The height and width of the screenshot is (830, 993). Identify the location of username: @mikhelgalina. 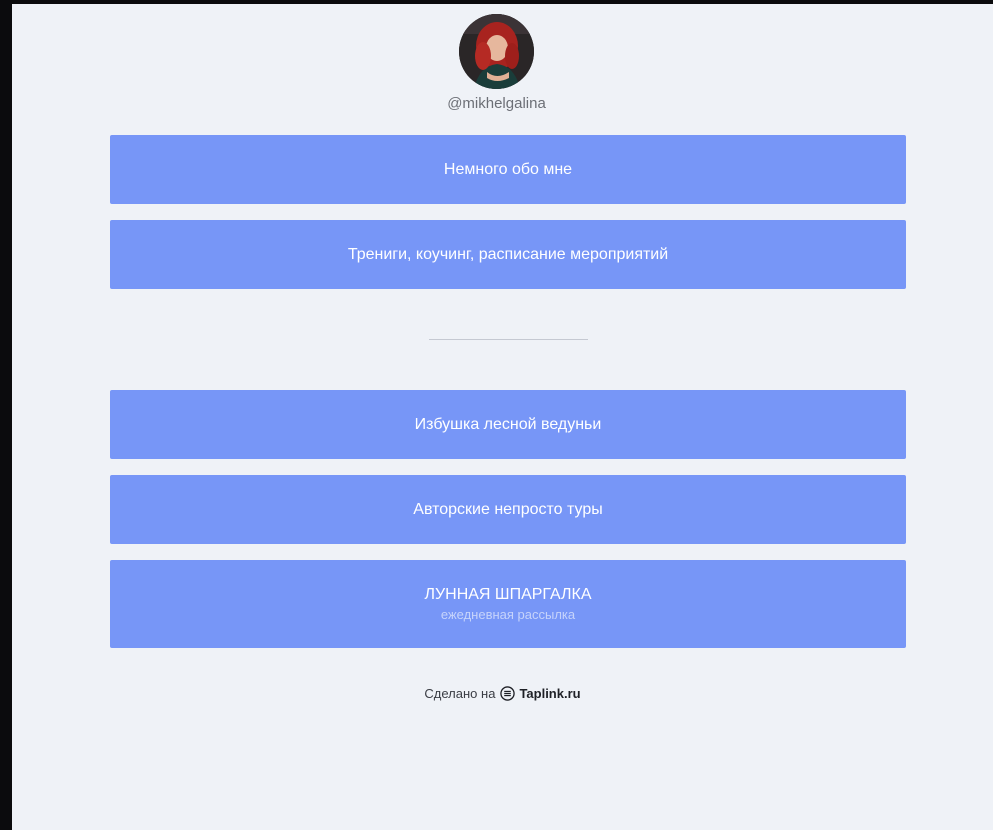
(496, 103).